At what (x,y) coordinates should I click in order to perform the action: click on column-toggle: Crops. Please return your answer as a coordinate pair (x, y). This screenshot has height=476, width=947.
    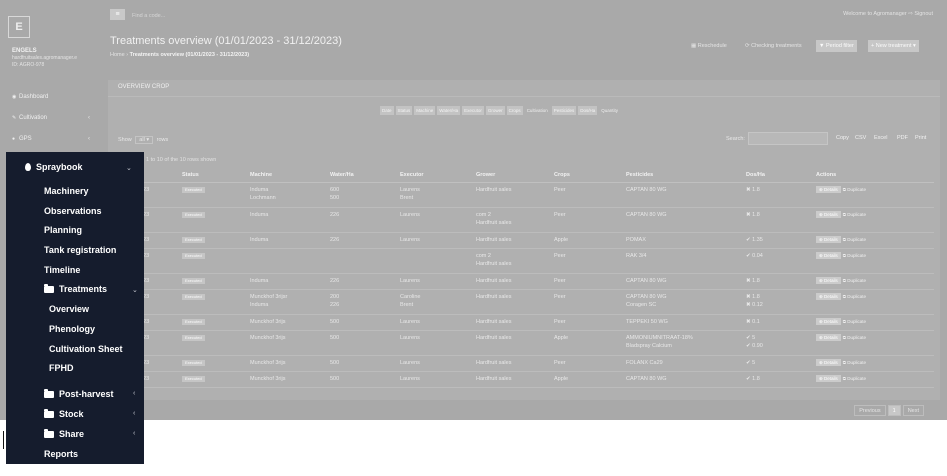
    Looking at the image, I should click on (514, 110).